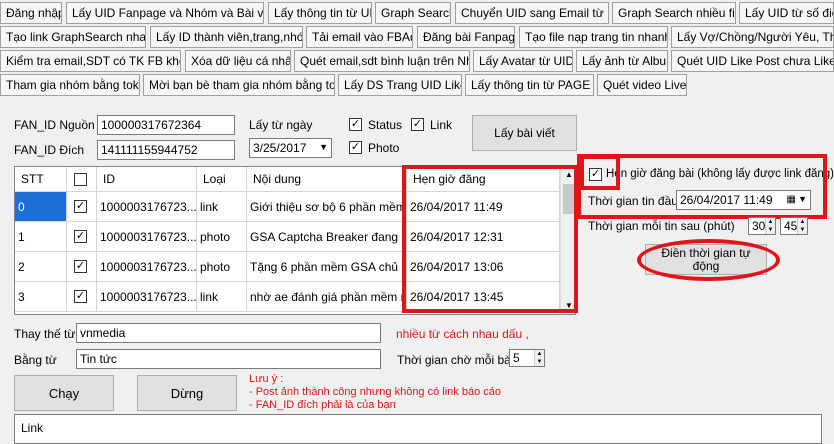  Describe the element at coordinates (166, 150) in the screenshot. I see `fan-id-dest-input: 141111155944752` at that location.